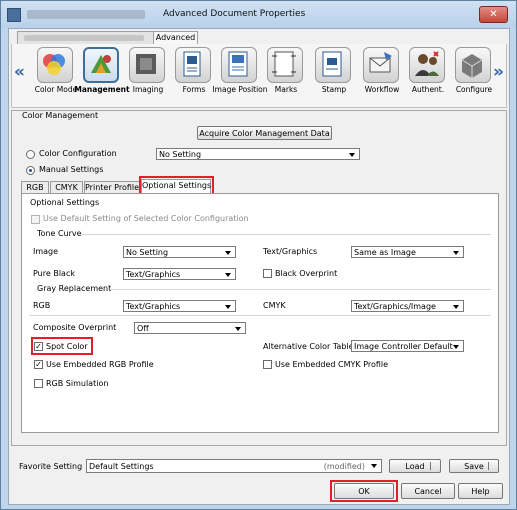 This screenshot has height=510, width=517. Describe the element at coordinates (86, 14) in the screenshot. I see `printer-name-redacted` at that location.